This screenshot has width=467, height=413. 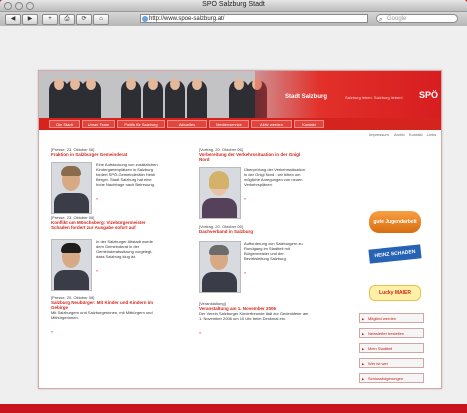 What do you see at coordinates (391, 348) in the screenshot?
I see `sidebar-button-stadtteil: Mein Stadtteil` at bounding box center [391, 348].